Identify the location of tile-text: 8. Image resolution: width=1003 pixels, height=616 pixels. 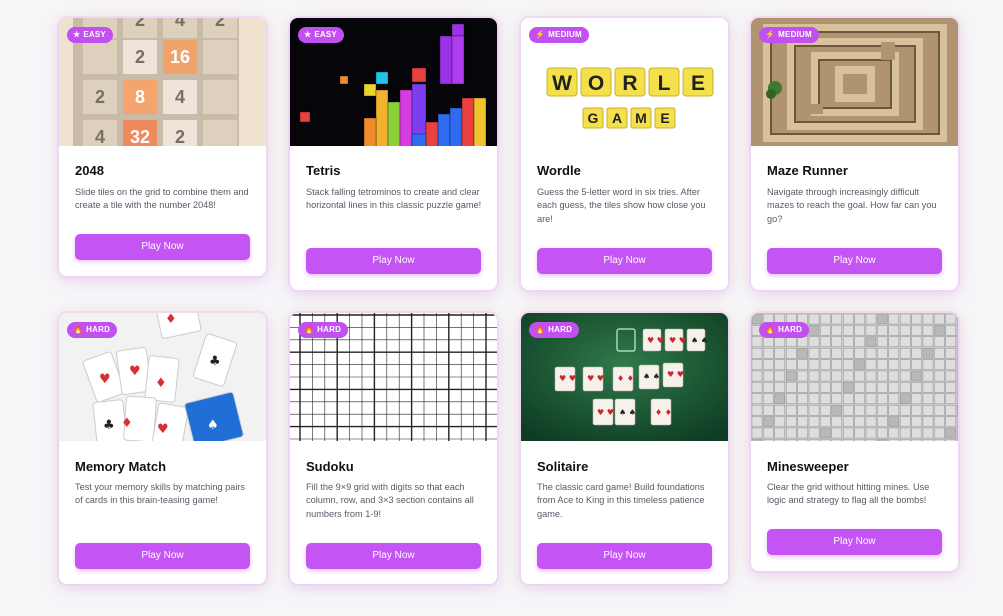
(140, 97).